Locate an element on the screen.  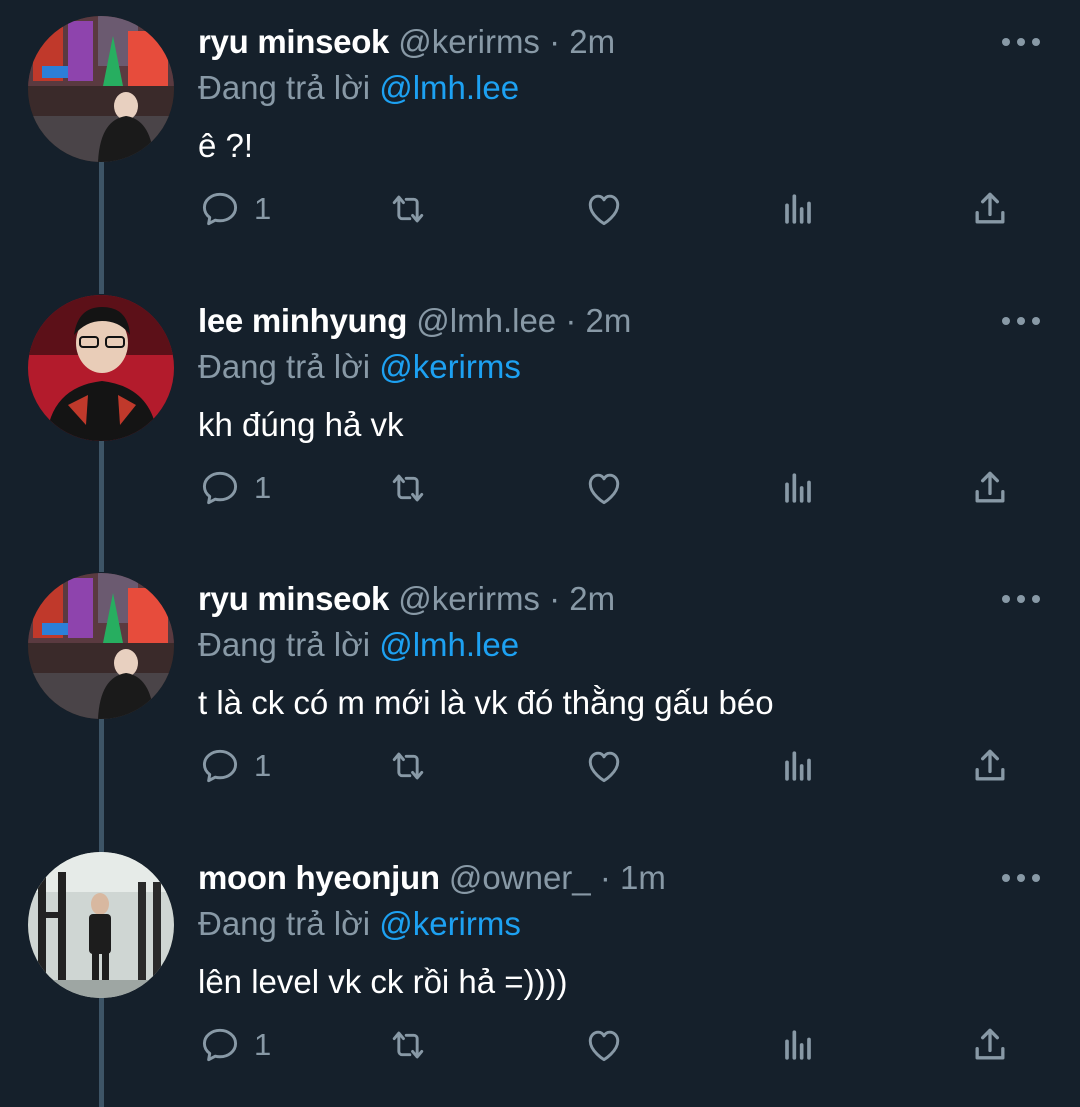
avatar-portrait-photo is located at coordinates (101, 368).